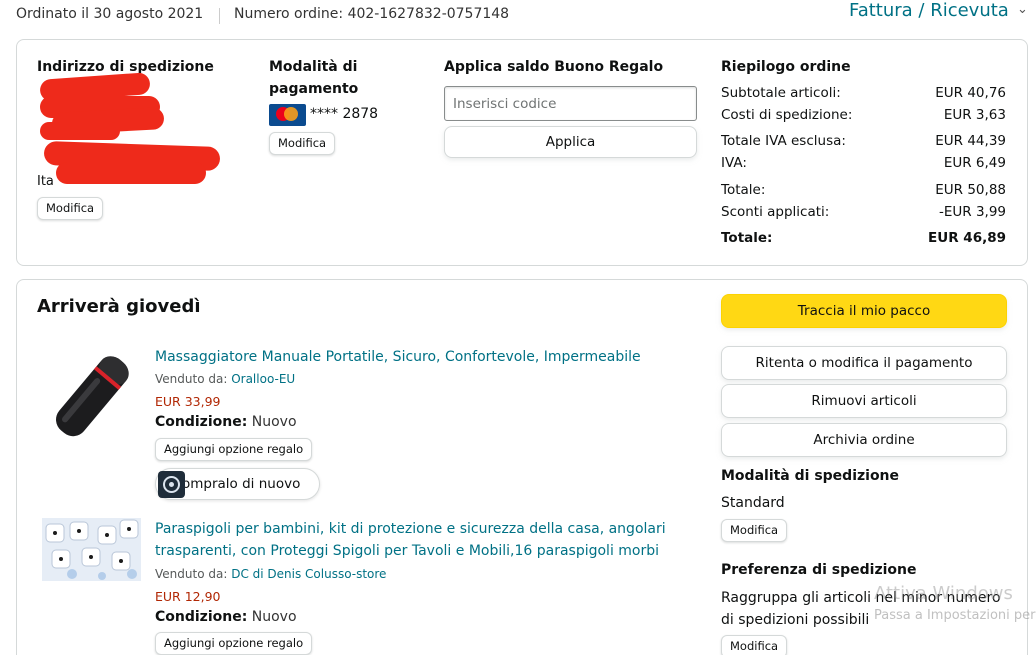 This screenshot has width=1036, height=655. What do you see at coordinates (864, 363) in the screenshot?
I see `retry-payment-button: Ritenta o modifica il pagamento` at bounding box center [864, 363].